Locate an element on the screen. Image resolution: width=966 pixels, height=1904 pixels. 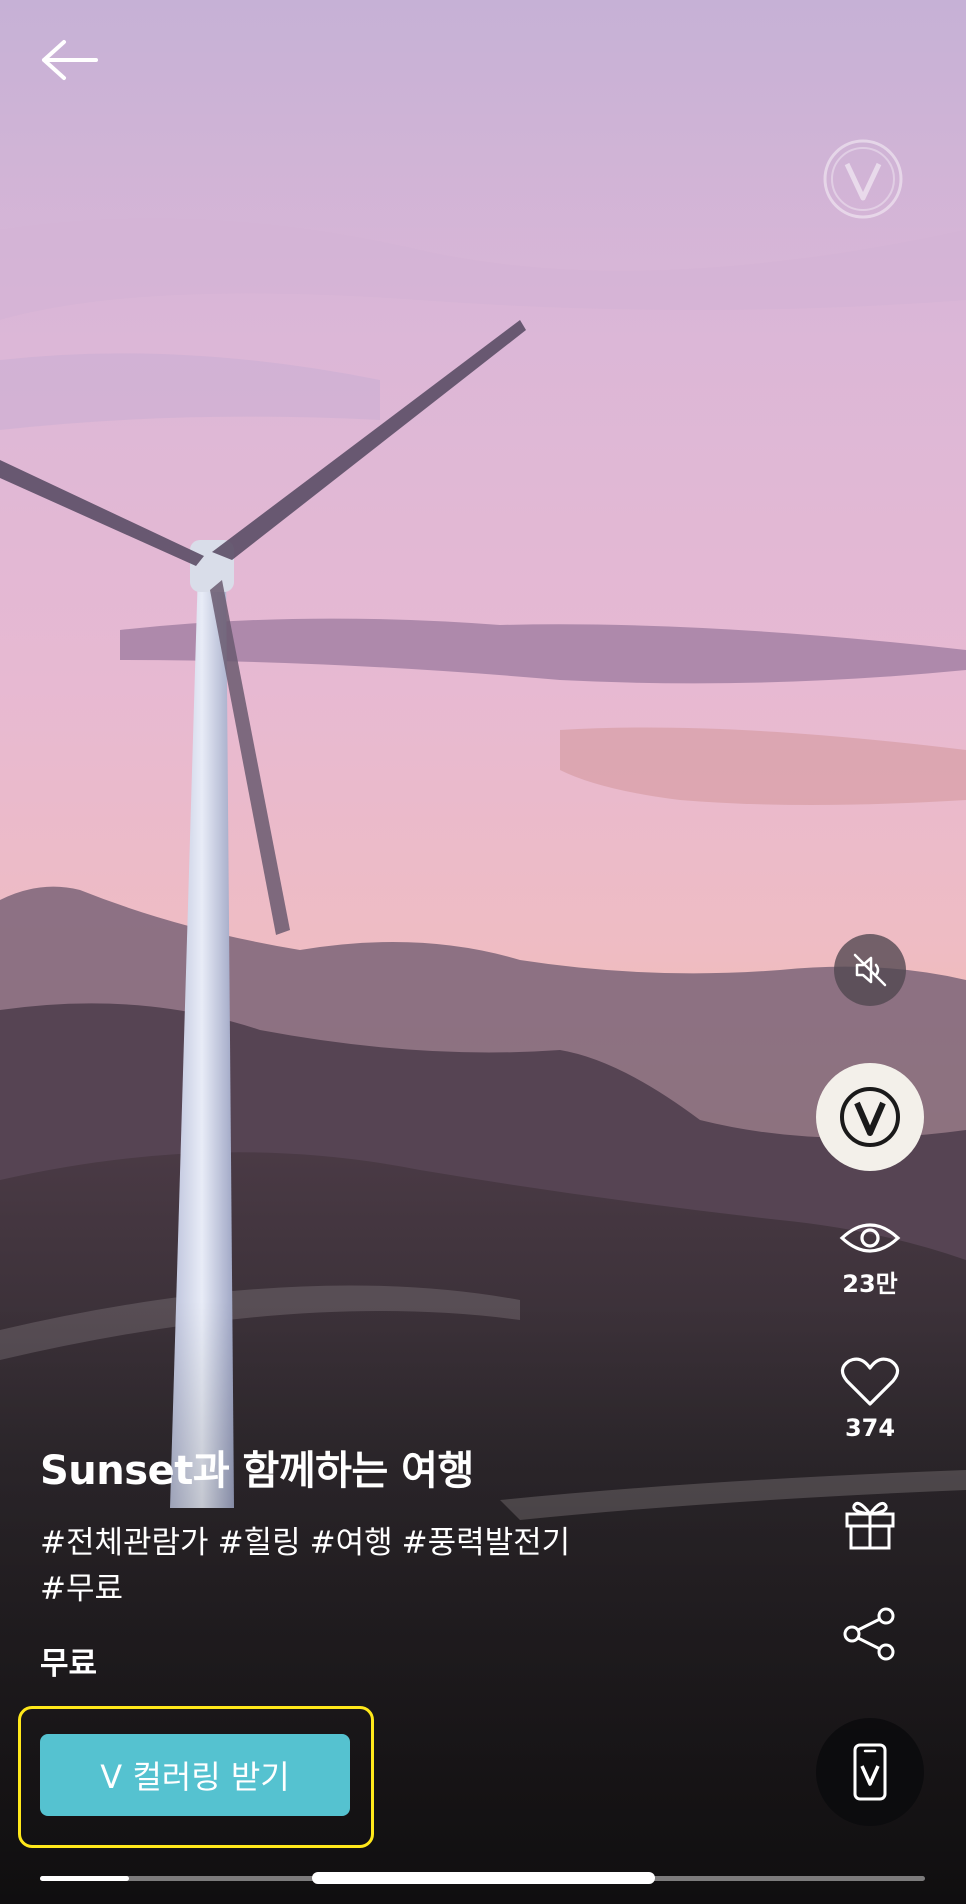
speaker-muted-icon is located at coordinates (870, 970).